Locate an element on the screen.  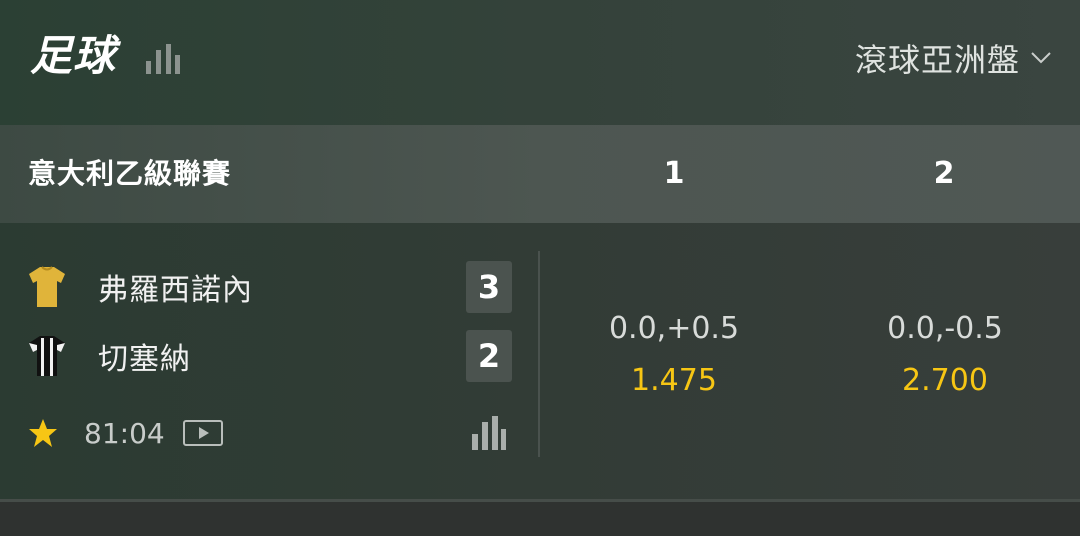
column-divider is located at coordinates (539, 354).